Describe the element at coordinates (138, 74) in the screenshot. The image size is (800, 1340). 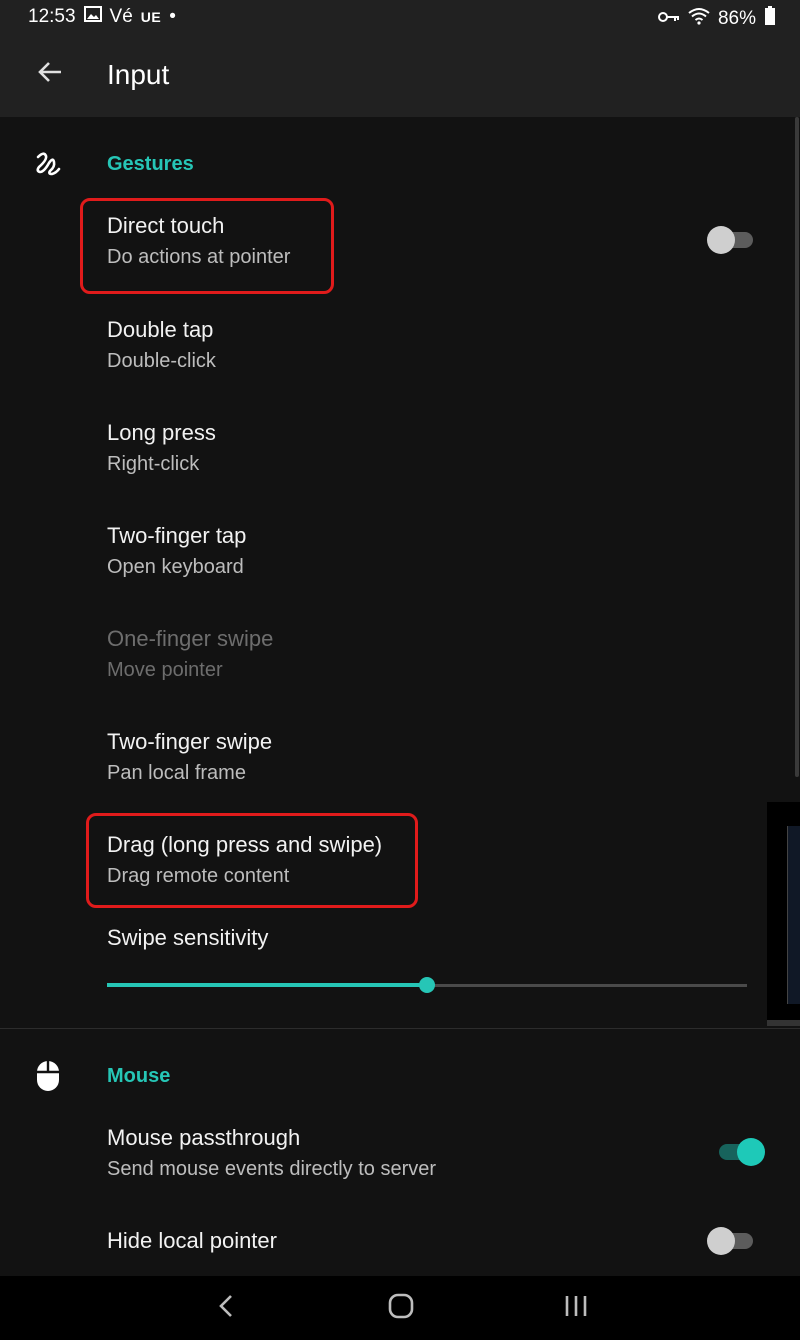
I see `page-title: Input` at that location.